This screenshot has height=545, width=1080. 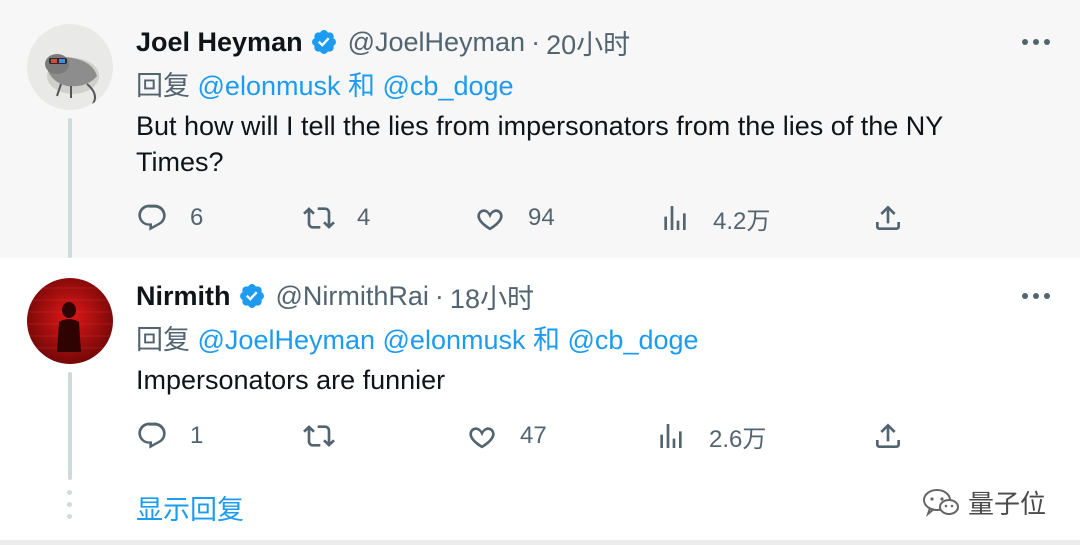 What do you see at coordinates (197, 217) in the screenshot?
I see `reply-count: 6` at bounding box center [197, 217].